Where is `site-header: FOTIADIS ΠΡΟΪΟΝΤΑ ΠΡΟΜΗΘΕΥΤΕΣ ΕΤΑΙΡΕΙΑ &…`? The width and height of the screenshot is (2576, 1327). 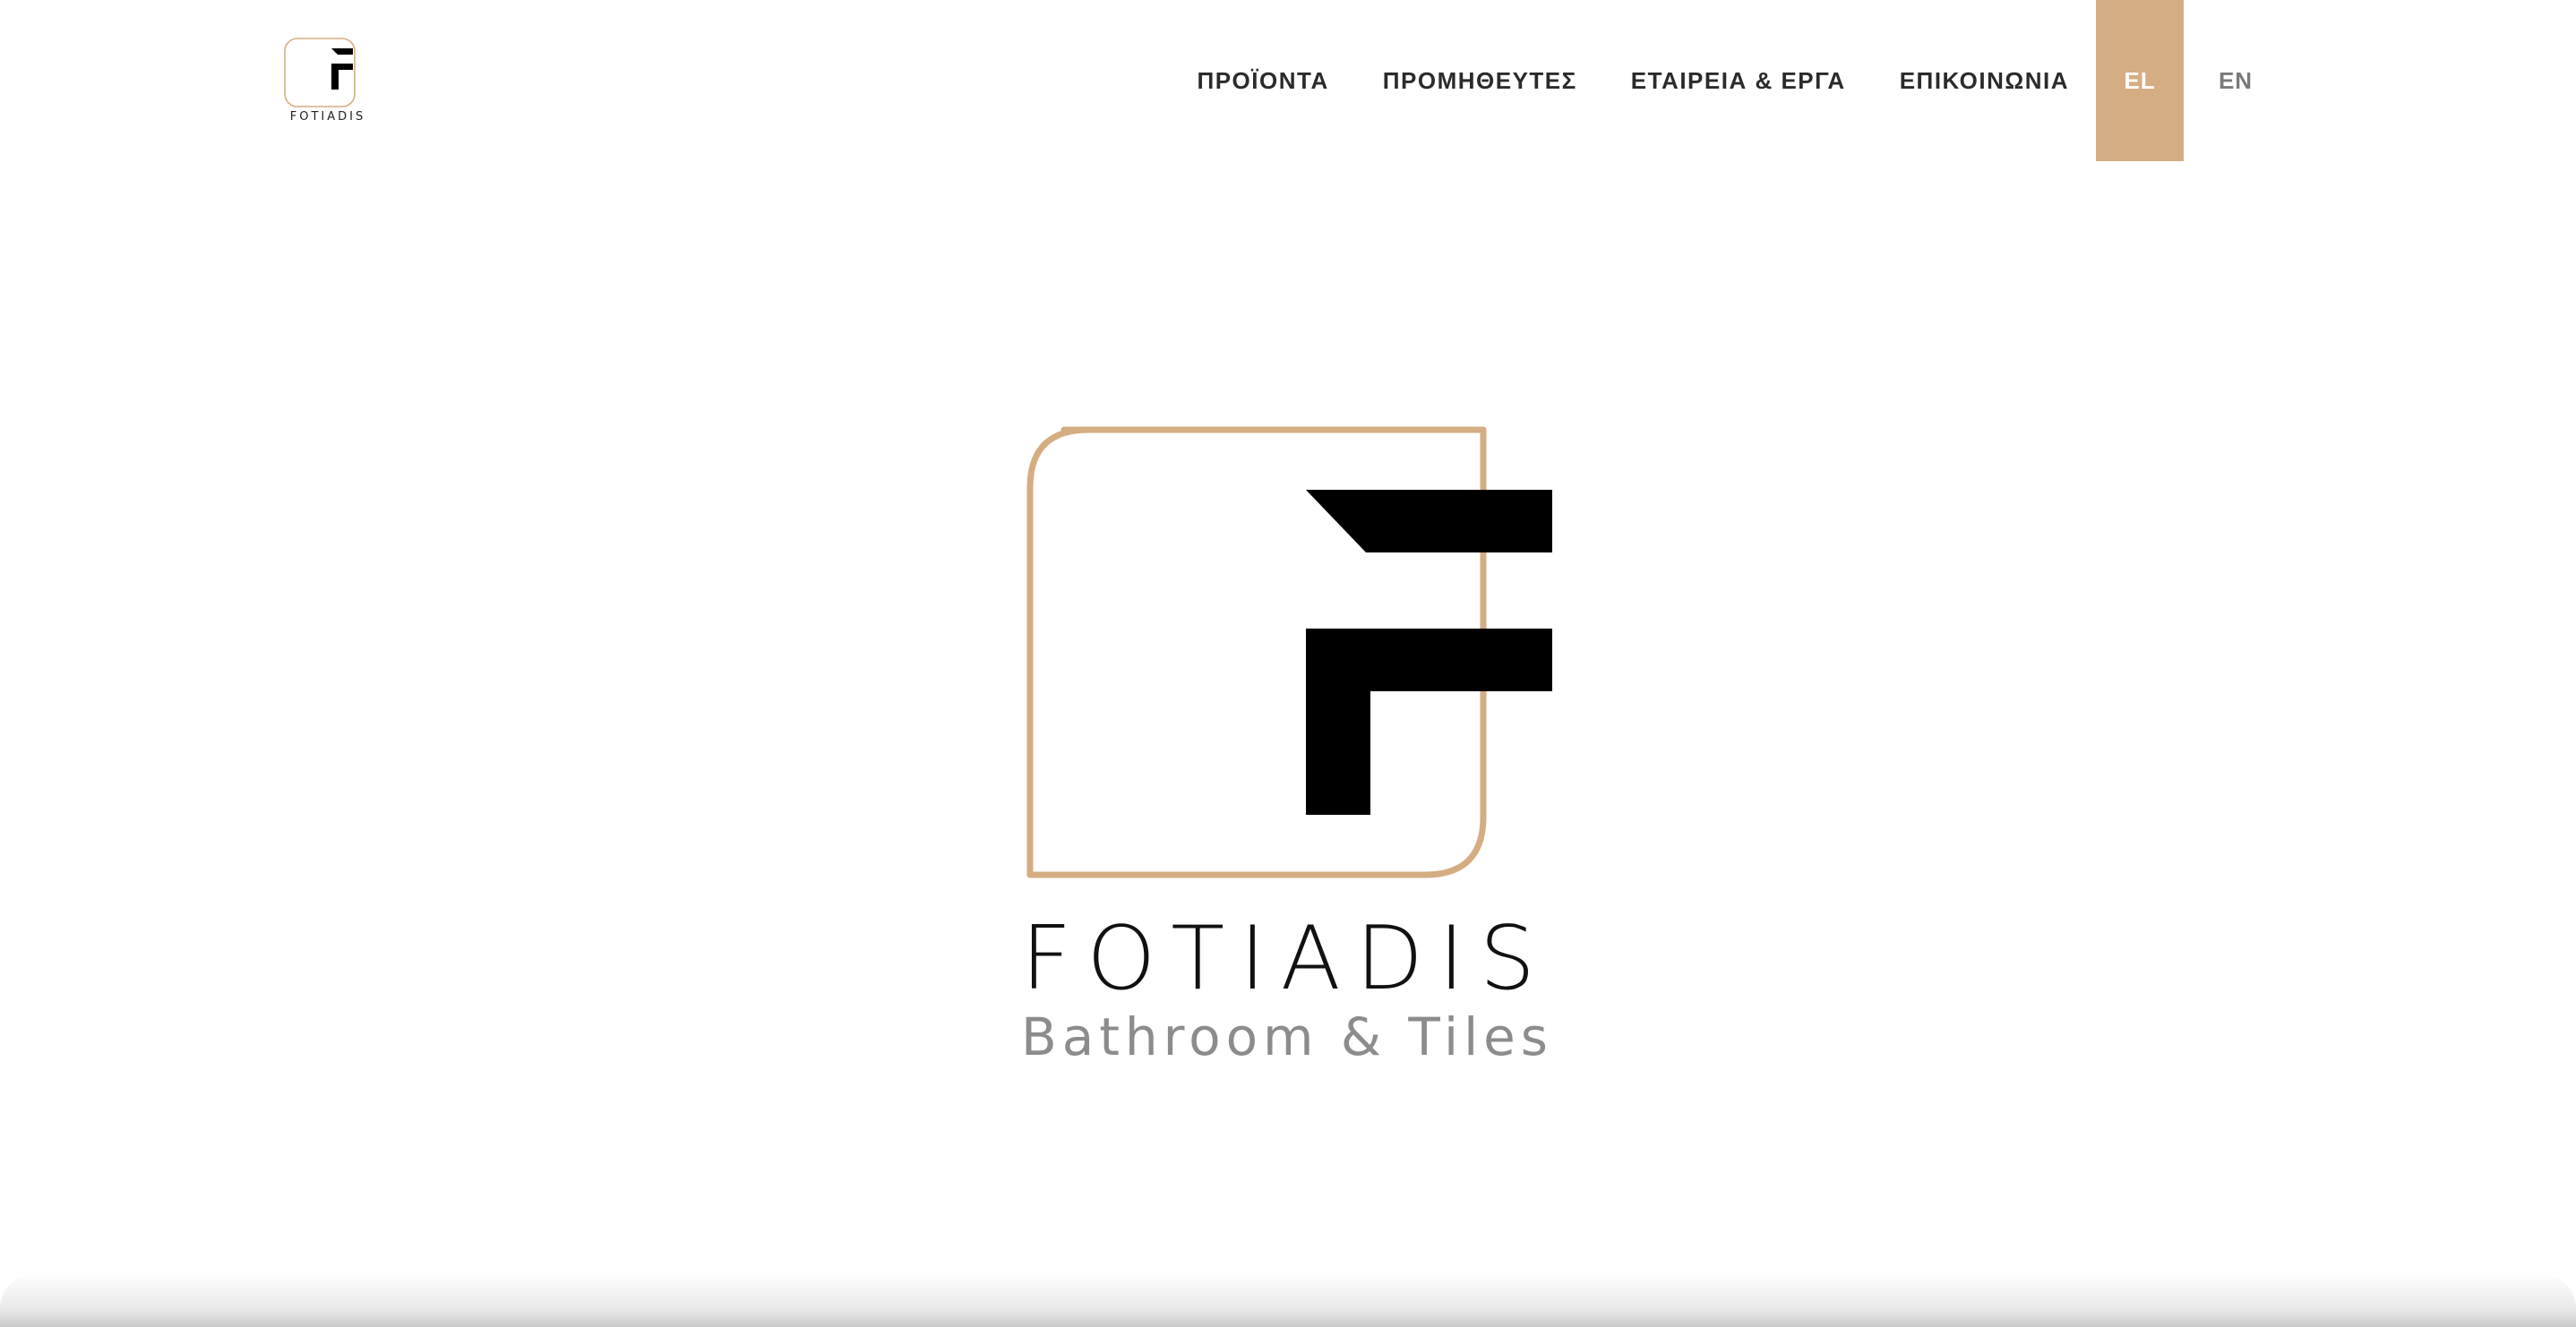 site-header: FOTIADIS ΠΡΟΪΟΝΤΑ ΠΡΟΜΗΘΕΥΤΕΣ ΕΤΑΙΡΕΙΑ &… is located at coordinates (1288, 80).